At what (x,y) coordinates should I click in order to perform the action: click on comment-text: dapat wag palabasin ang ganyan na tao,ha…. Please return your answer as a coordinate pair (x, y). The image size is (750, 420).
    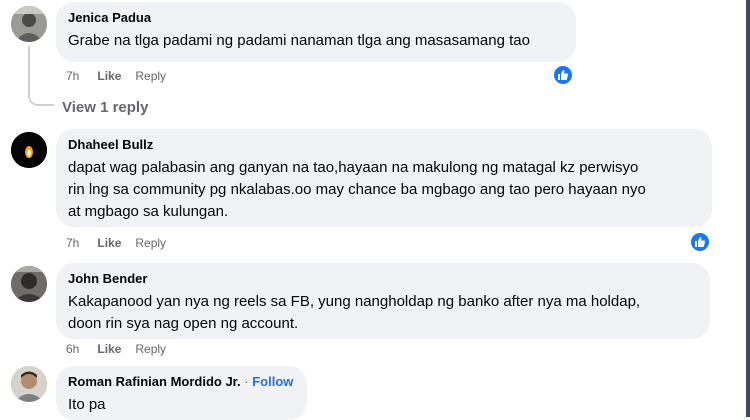
    Looking at the image, I should click on (357, 189).